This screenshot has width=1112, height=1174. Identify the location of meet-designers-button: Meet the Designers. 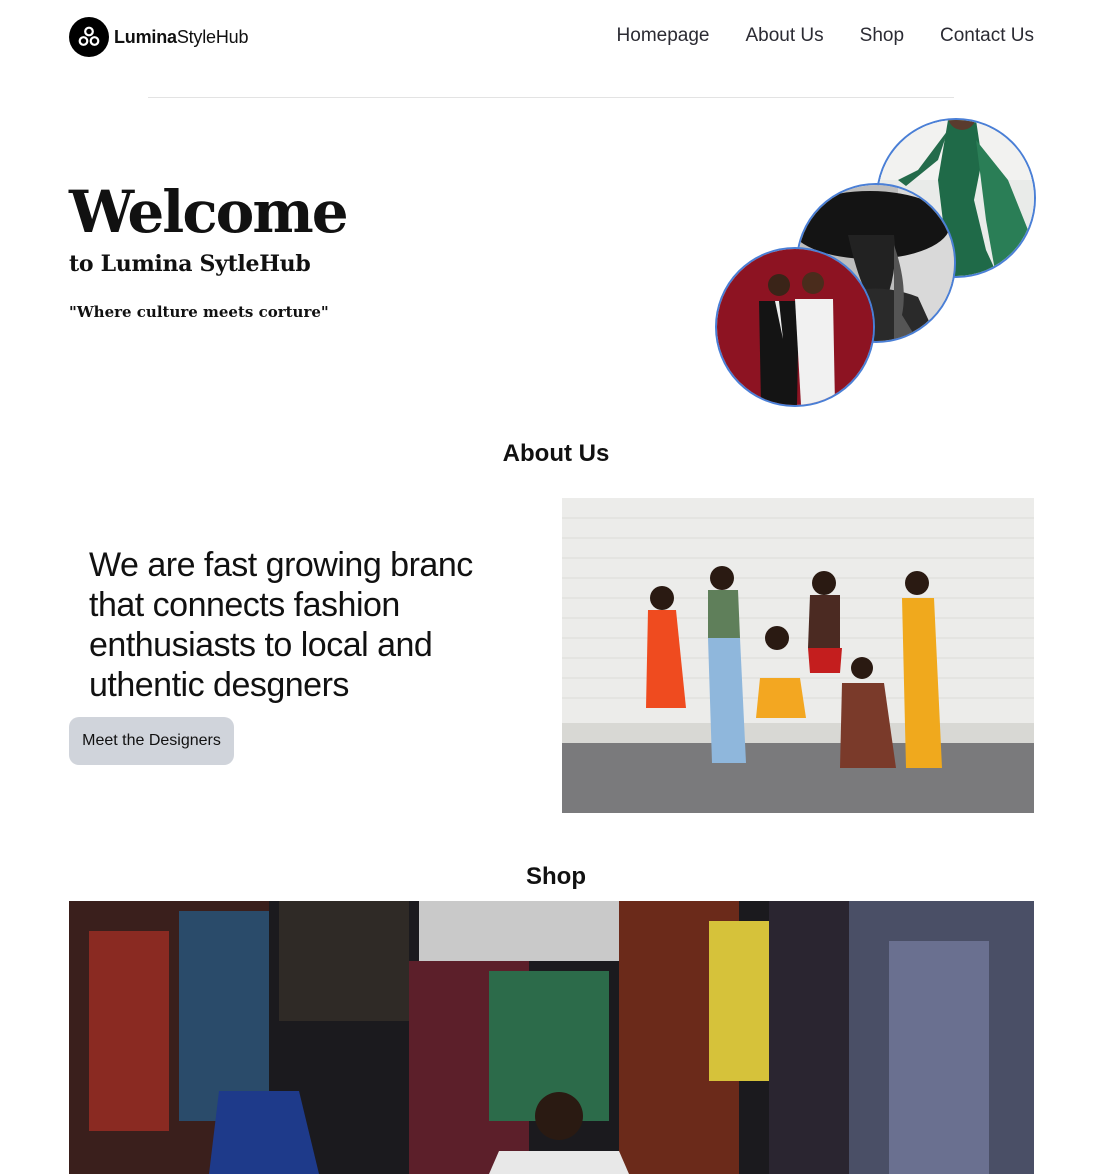
(151, 741).